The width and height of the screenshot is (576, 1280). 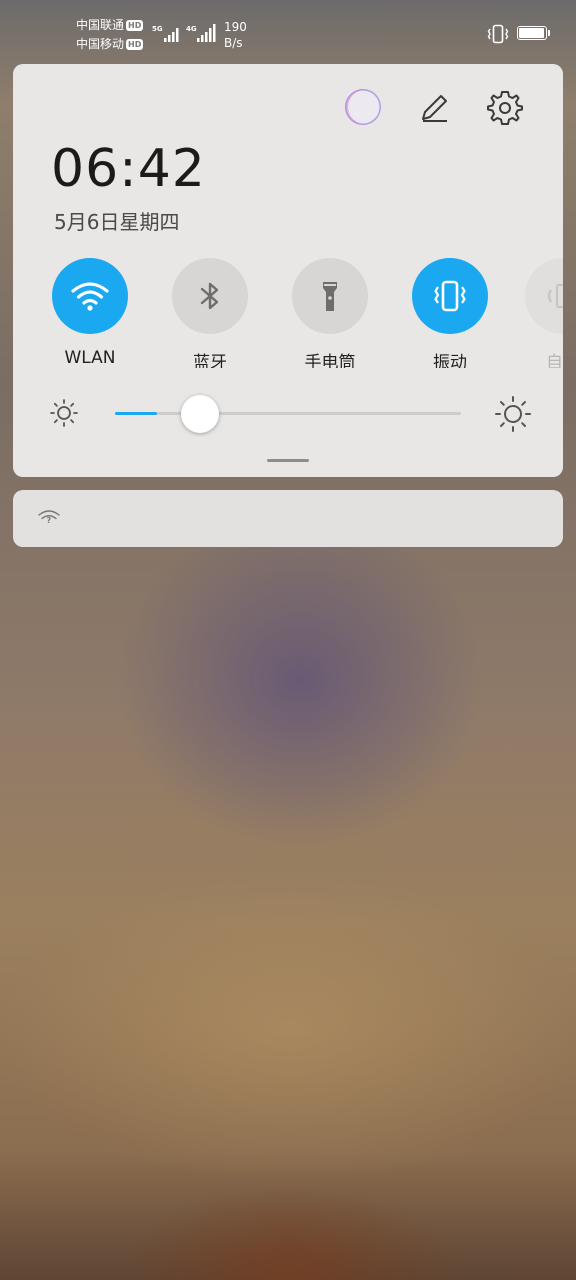 I want to click on battery-level, so click(x=531, y=33).